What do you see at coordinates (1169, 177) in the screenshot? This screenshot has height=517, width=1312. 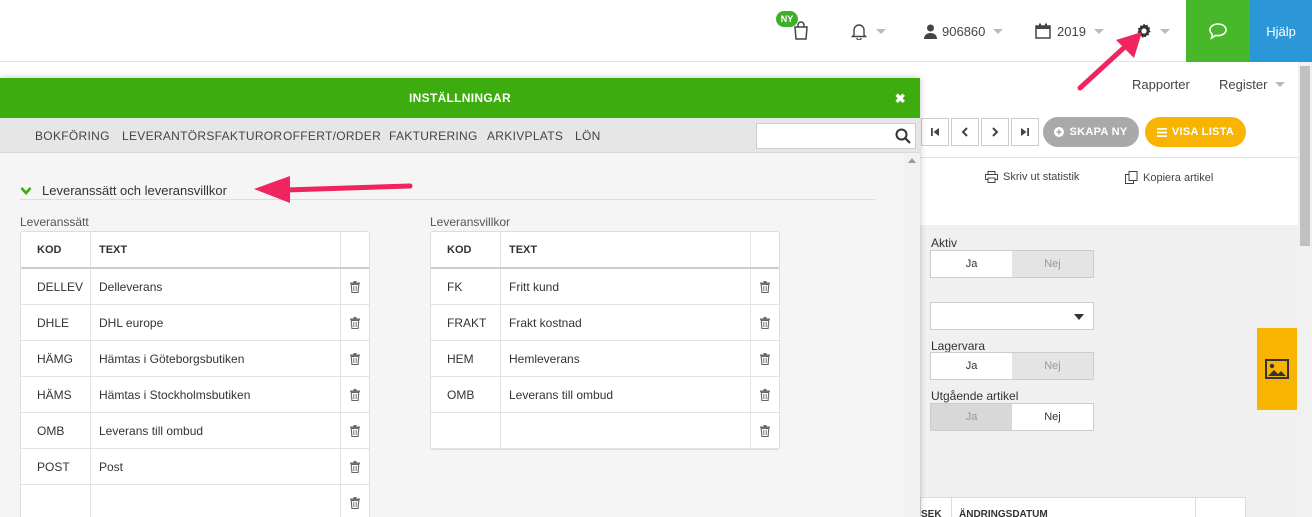 I see `copy-article-link: Kopiera artikel` at bounding box center [1169, 177].